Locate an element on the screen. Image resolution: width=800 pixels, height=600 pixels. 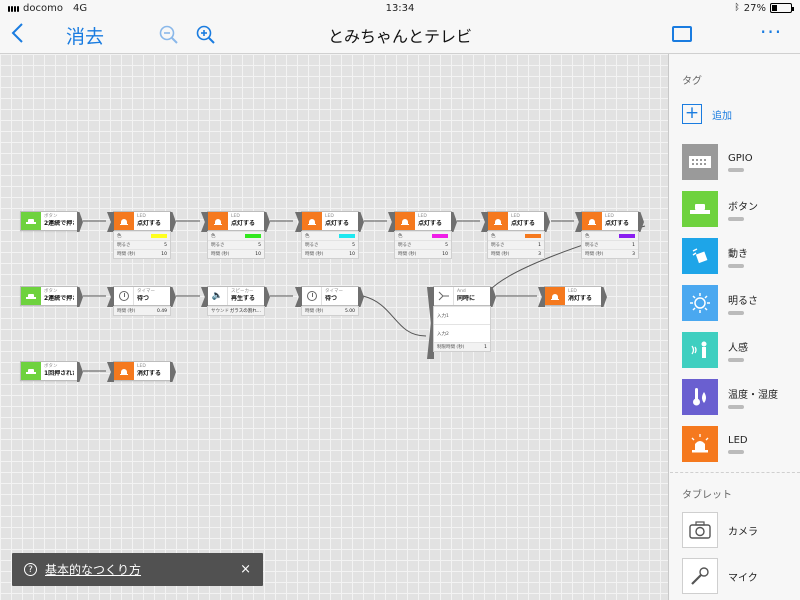
tag-item-temperature: 温度・湿度 is located at coordinates (739, 397).